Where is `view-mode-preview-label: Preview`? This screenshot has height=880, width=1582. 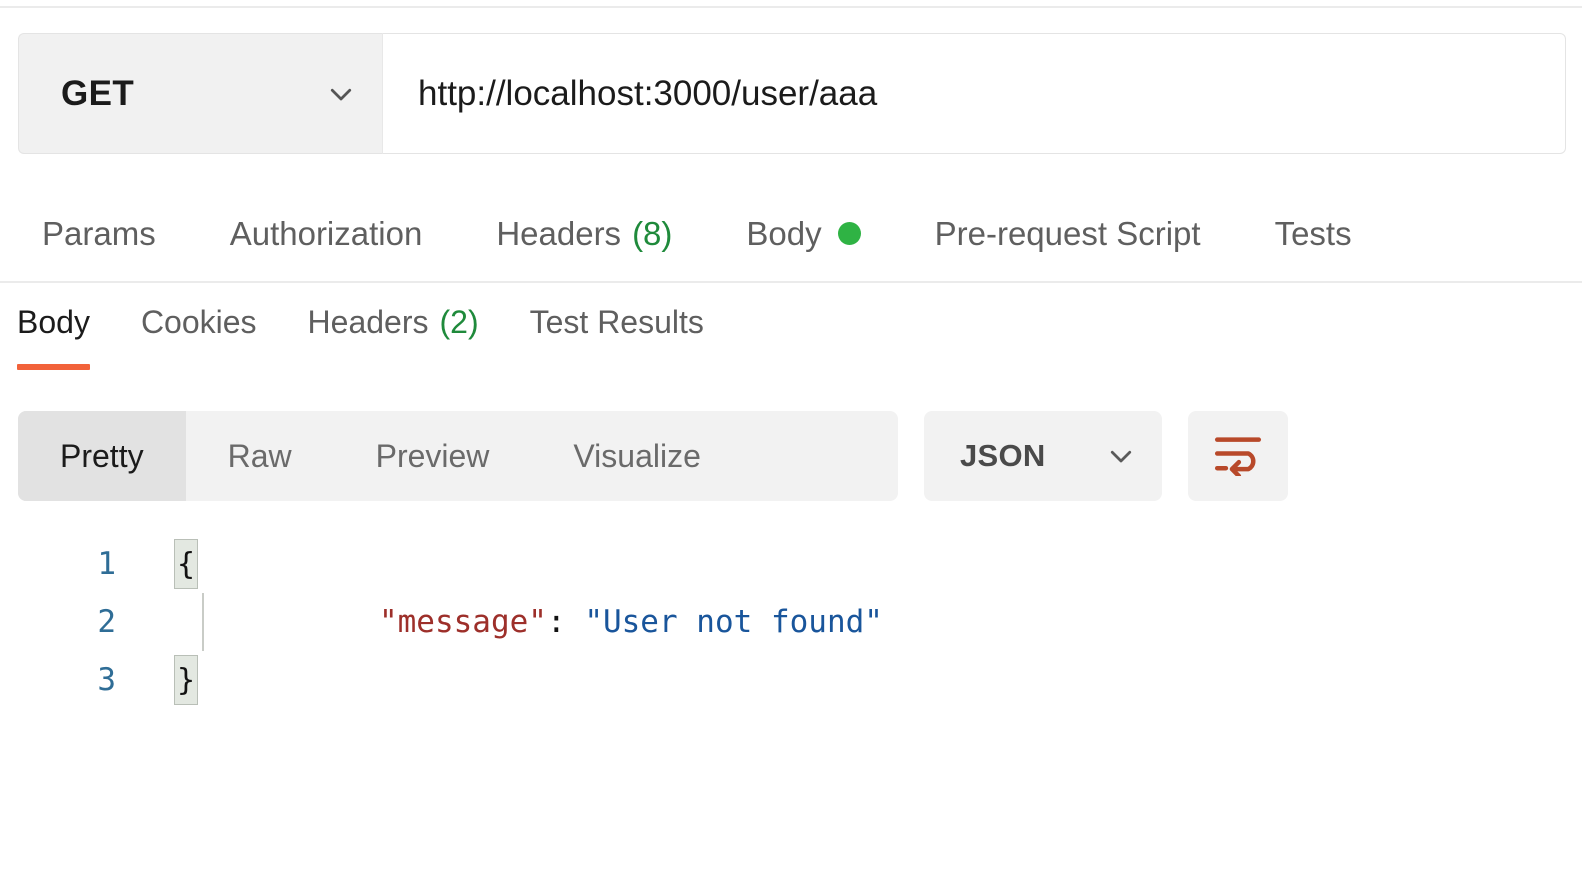 view-mode-preview-label: Preview is located at coordinates (432, 455).